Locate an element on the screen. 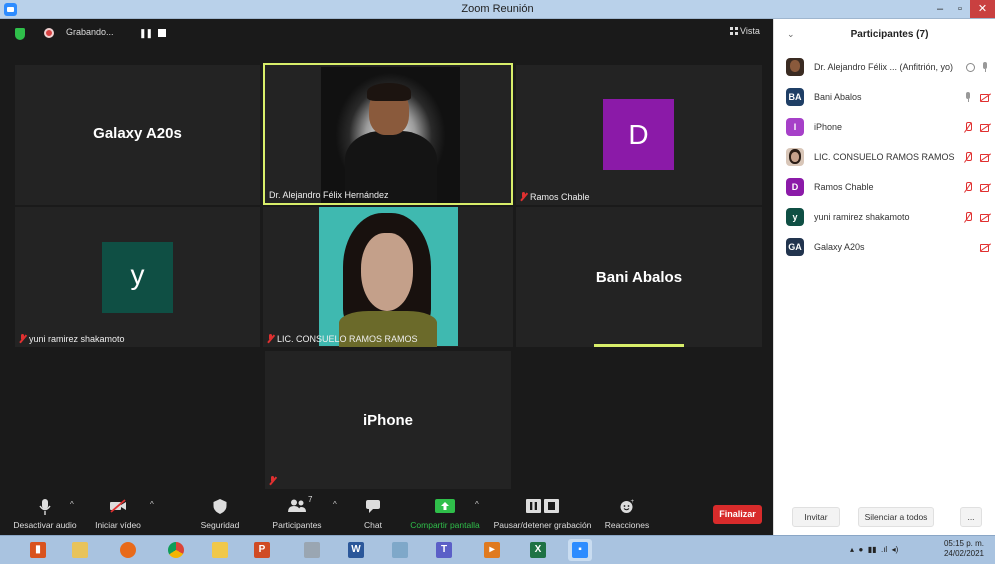  taskbar-explorer is located at coordinates (80, 550).